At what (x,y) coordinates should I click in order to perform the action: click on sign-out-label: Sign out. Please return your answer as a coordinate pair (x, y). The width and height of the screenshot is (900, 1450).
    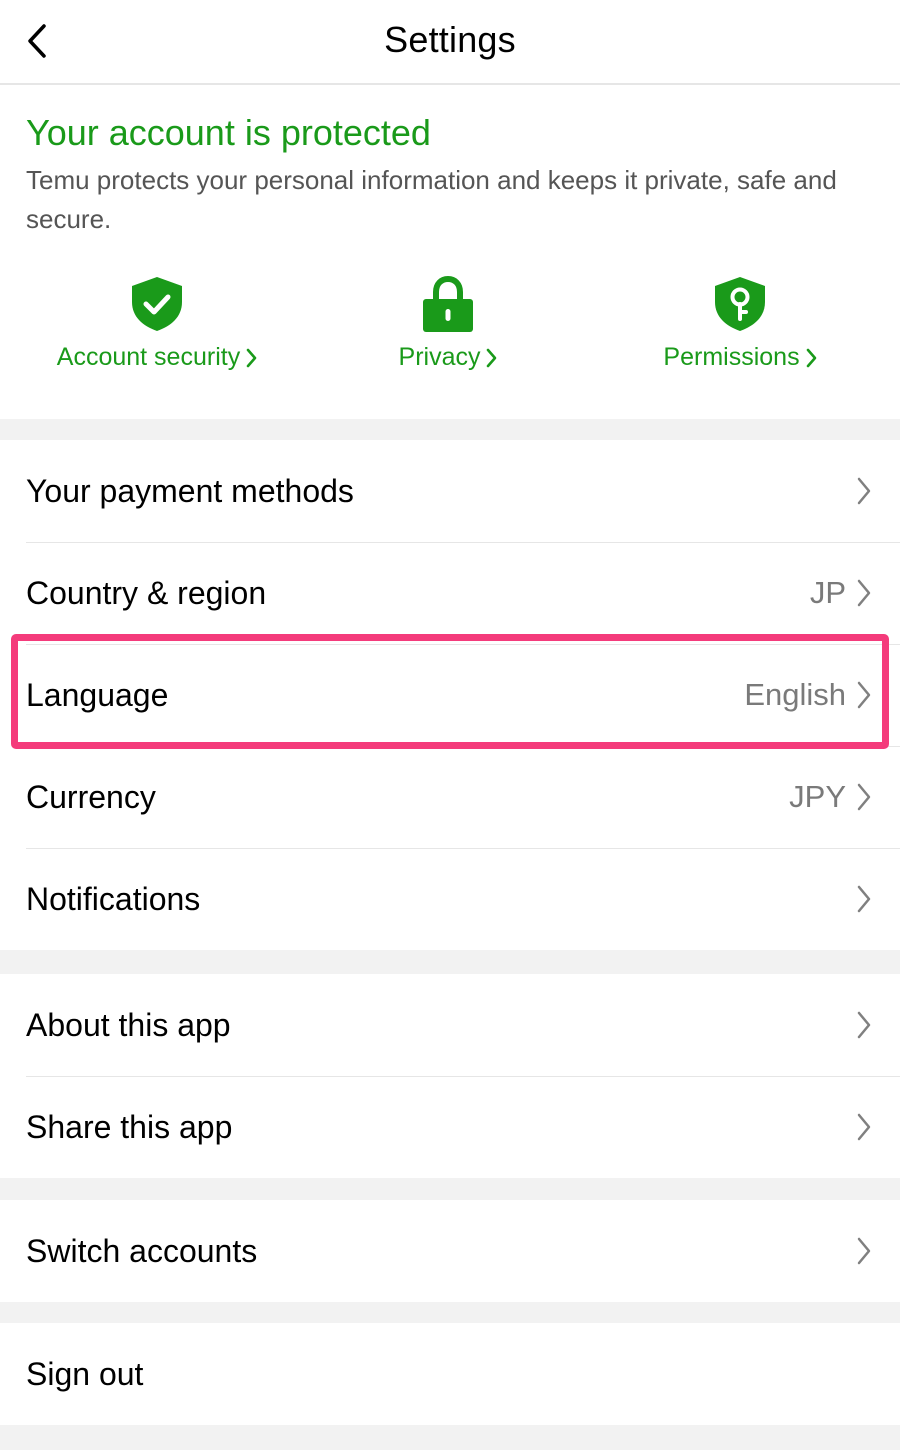
    Looking at the image, I should click on (85, 1374).